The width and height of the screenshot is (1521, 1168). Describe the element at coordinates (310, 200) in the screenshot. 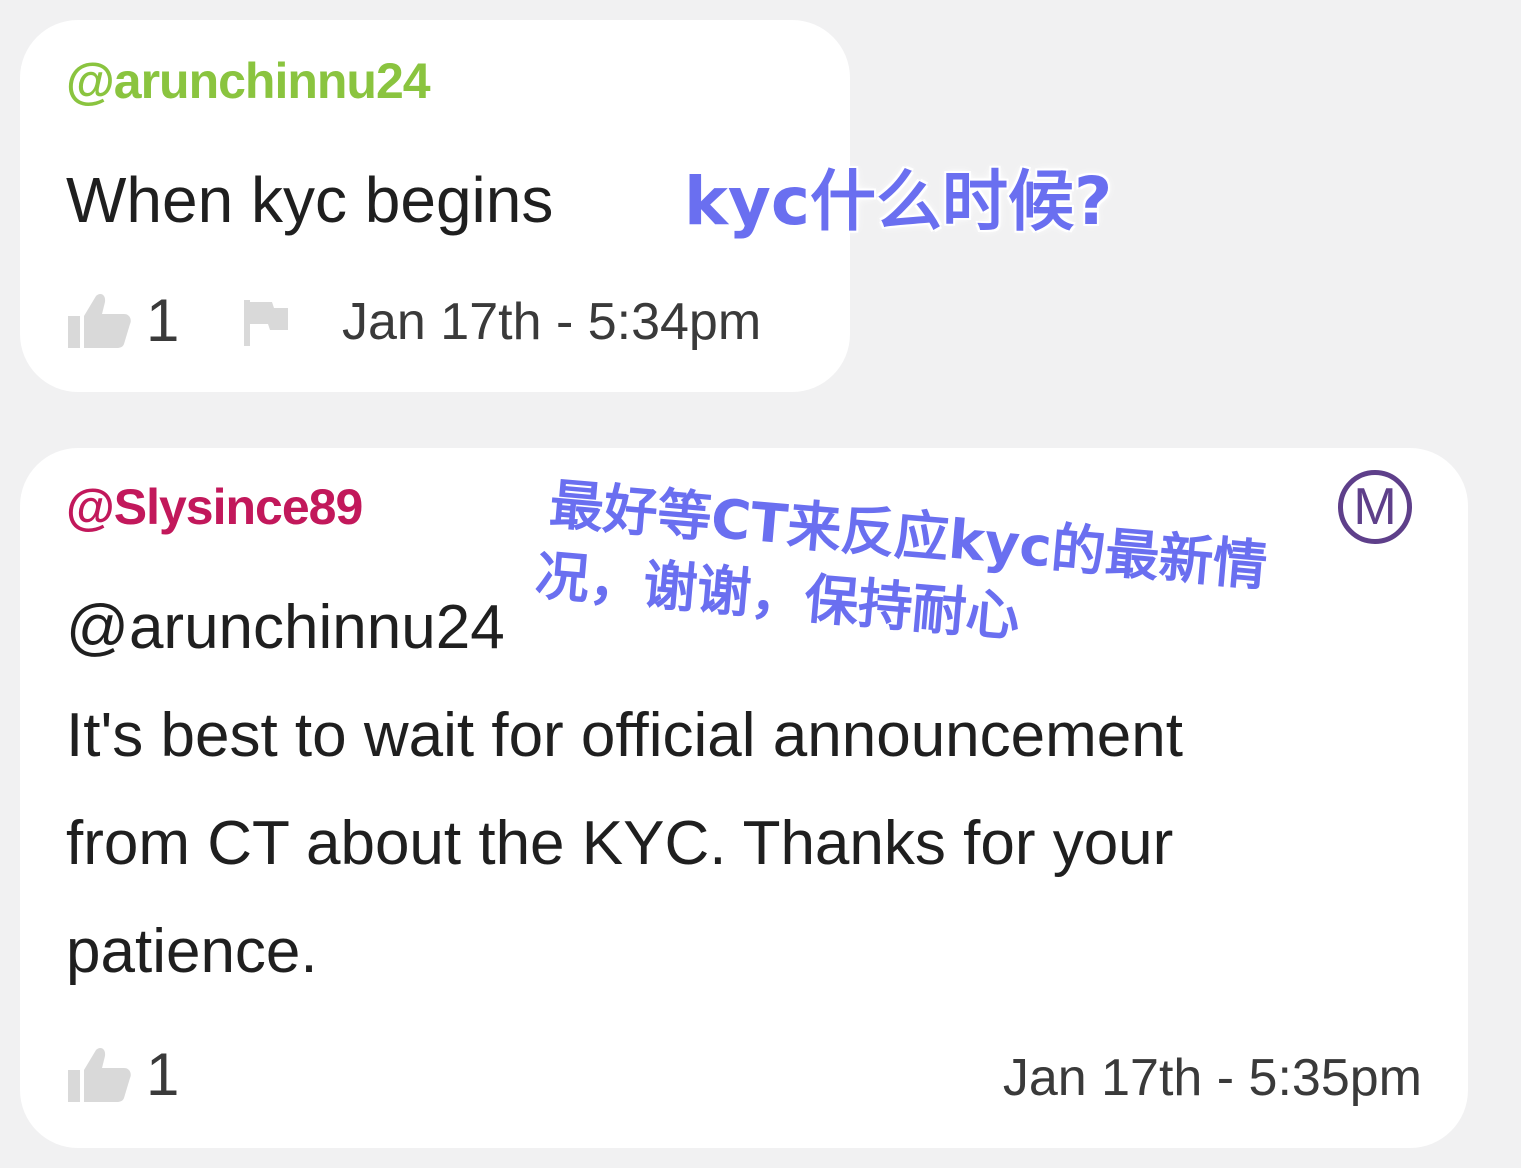

I see `comment-text: When kyc begins` at that location.